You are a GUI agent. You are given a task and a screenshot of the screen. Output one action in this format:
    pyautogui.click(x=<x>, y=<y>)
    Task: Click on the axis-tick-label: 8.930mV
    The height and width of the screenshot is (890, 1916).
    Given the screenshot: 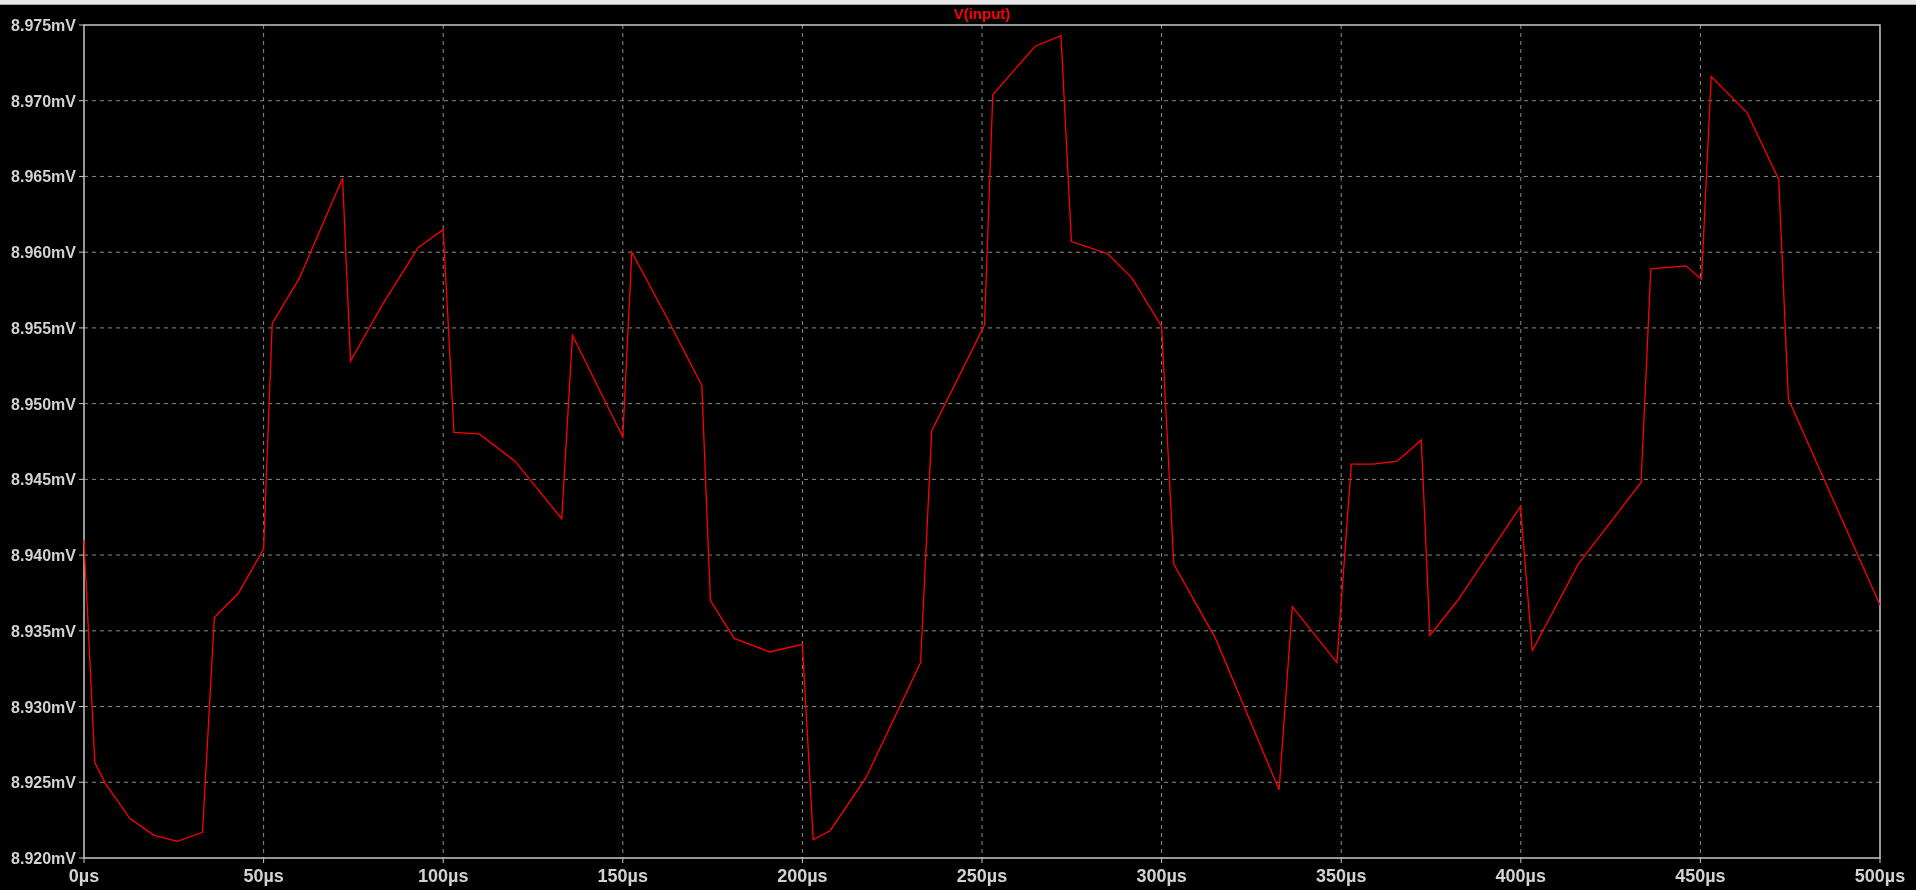 What is the action you would take?
    pyautogui.click(x=43, y=707)
    